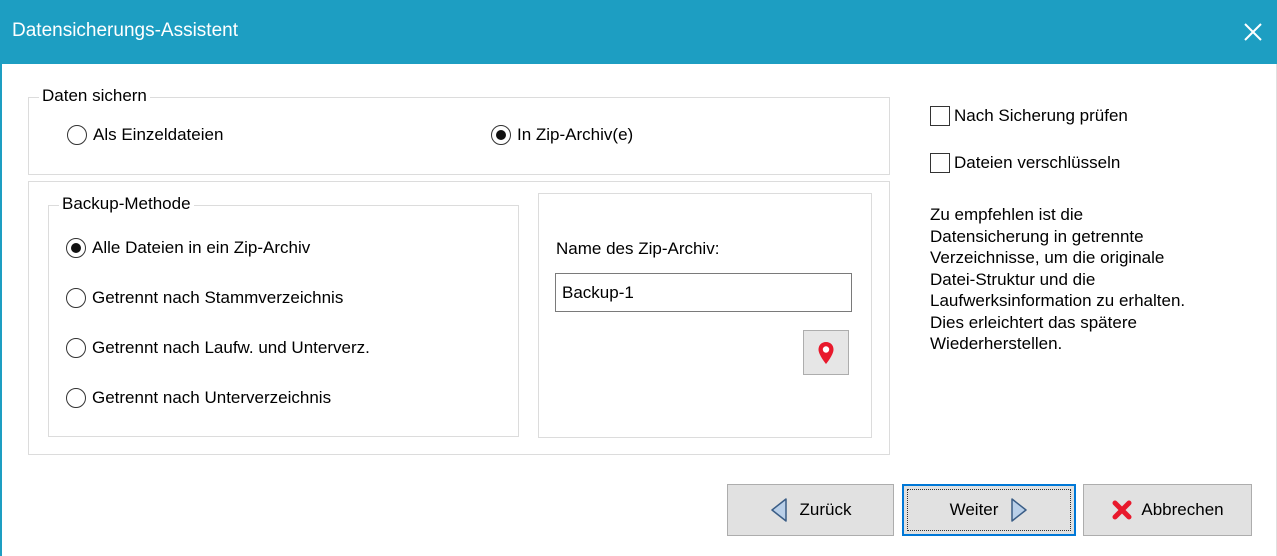 The image size is (1277, 556). What do you see at coordinates (1037, 236) in the screenshot?
I see `info-line: Datensicherung in getrennte` at bounding box center [1037, 236].